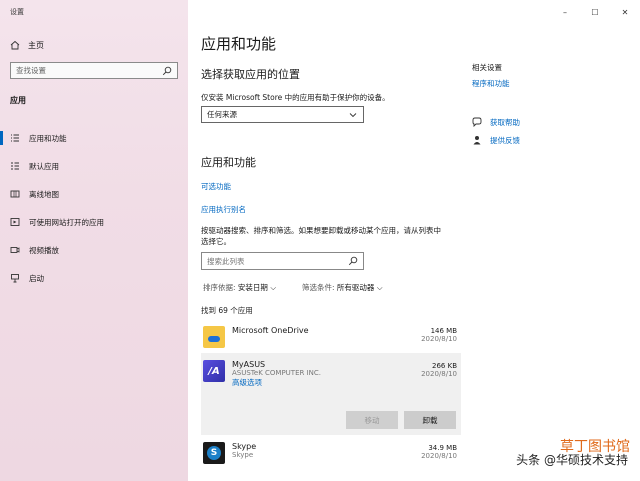 Image resolution: width=640 pixels, height=481 pixels. Describe the element at coordinates (36, 278) in the screenshot. I see `sidebar-item-label: 启动` at that location.